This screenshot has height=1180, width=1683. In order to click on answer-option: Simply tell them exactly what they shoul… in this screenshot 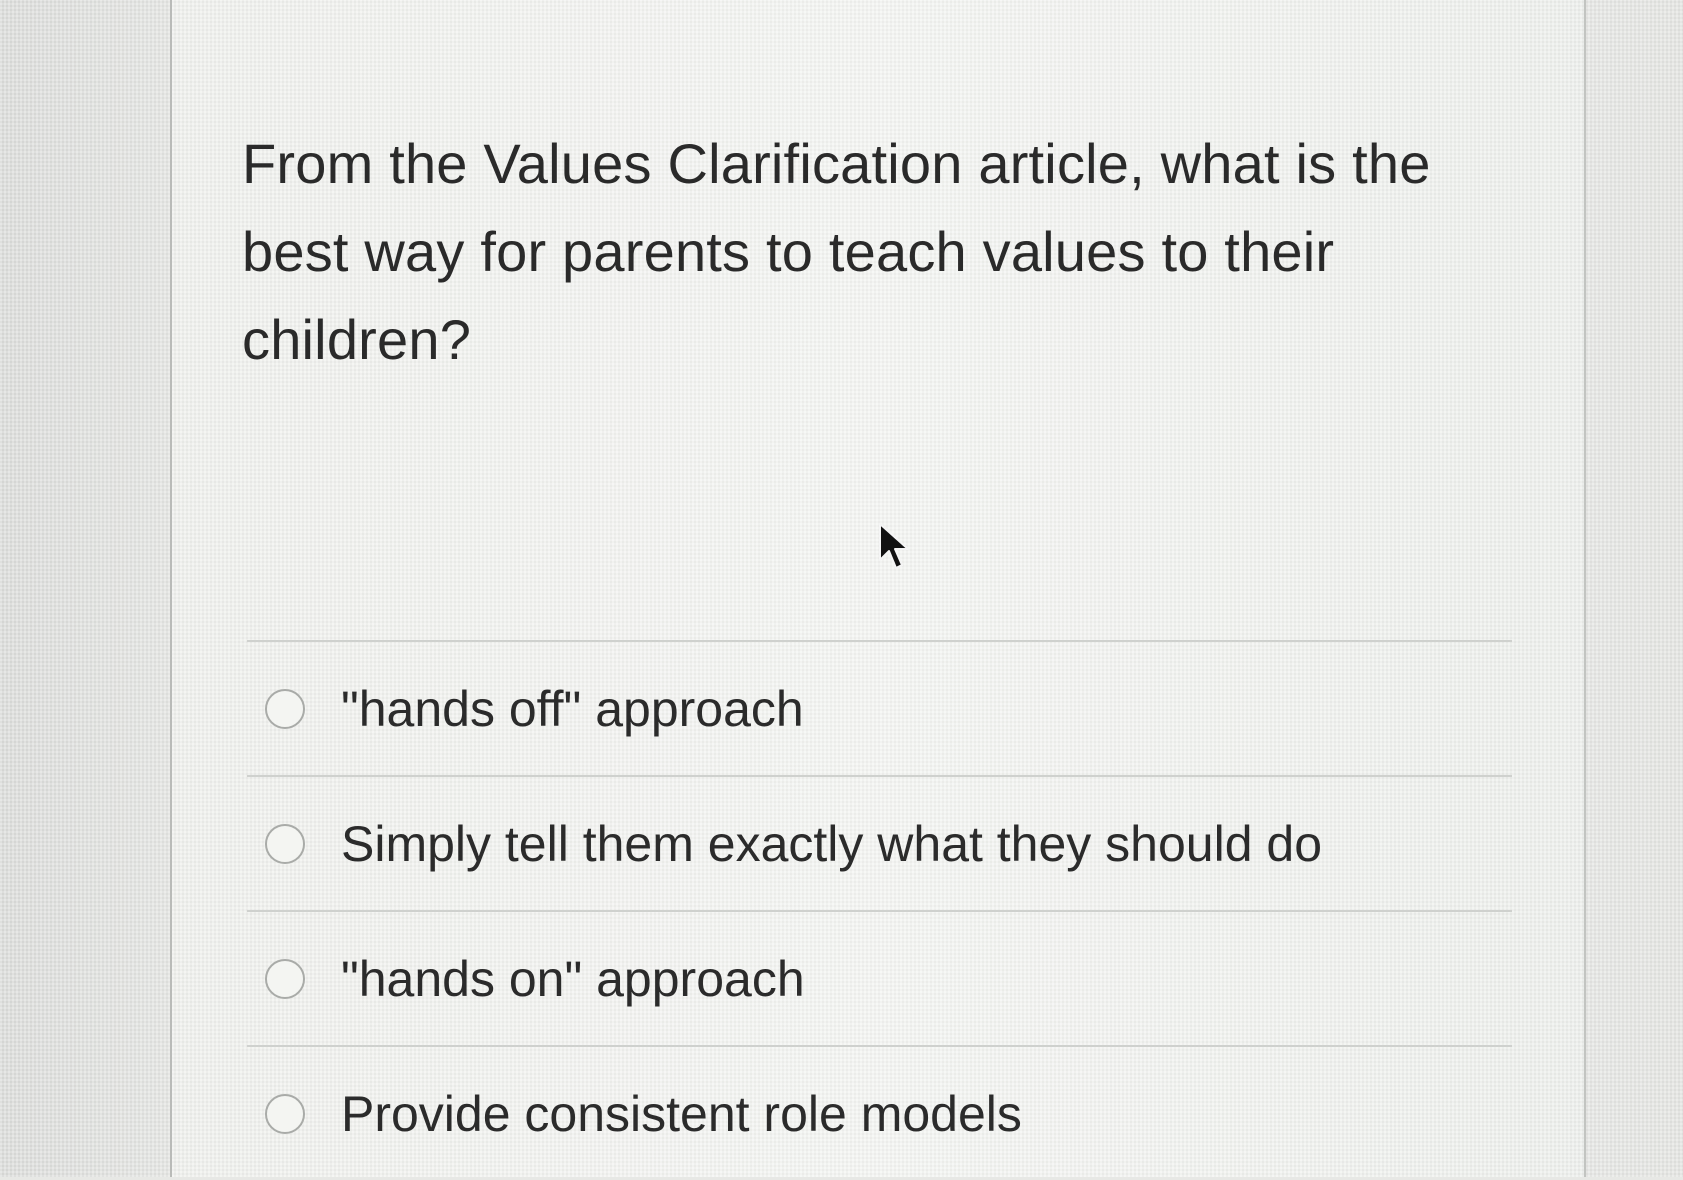, I will do `click(879, 842)`.